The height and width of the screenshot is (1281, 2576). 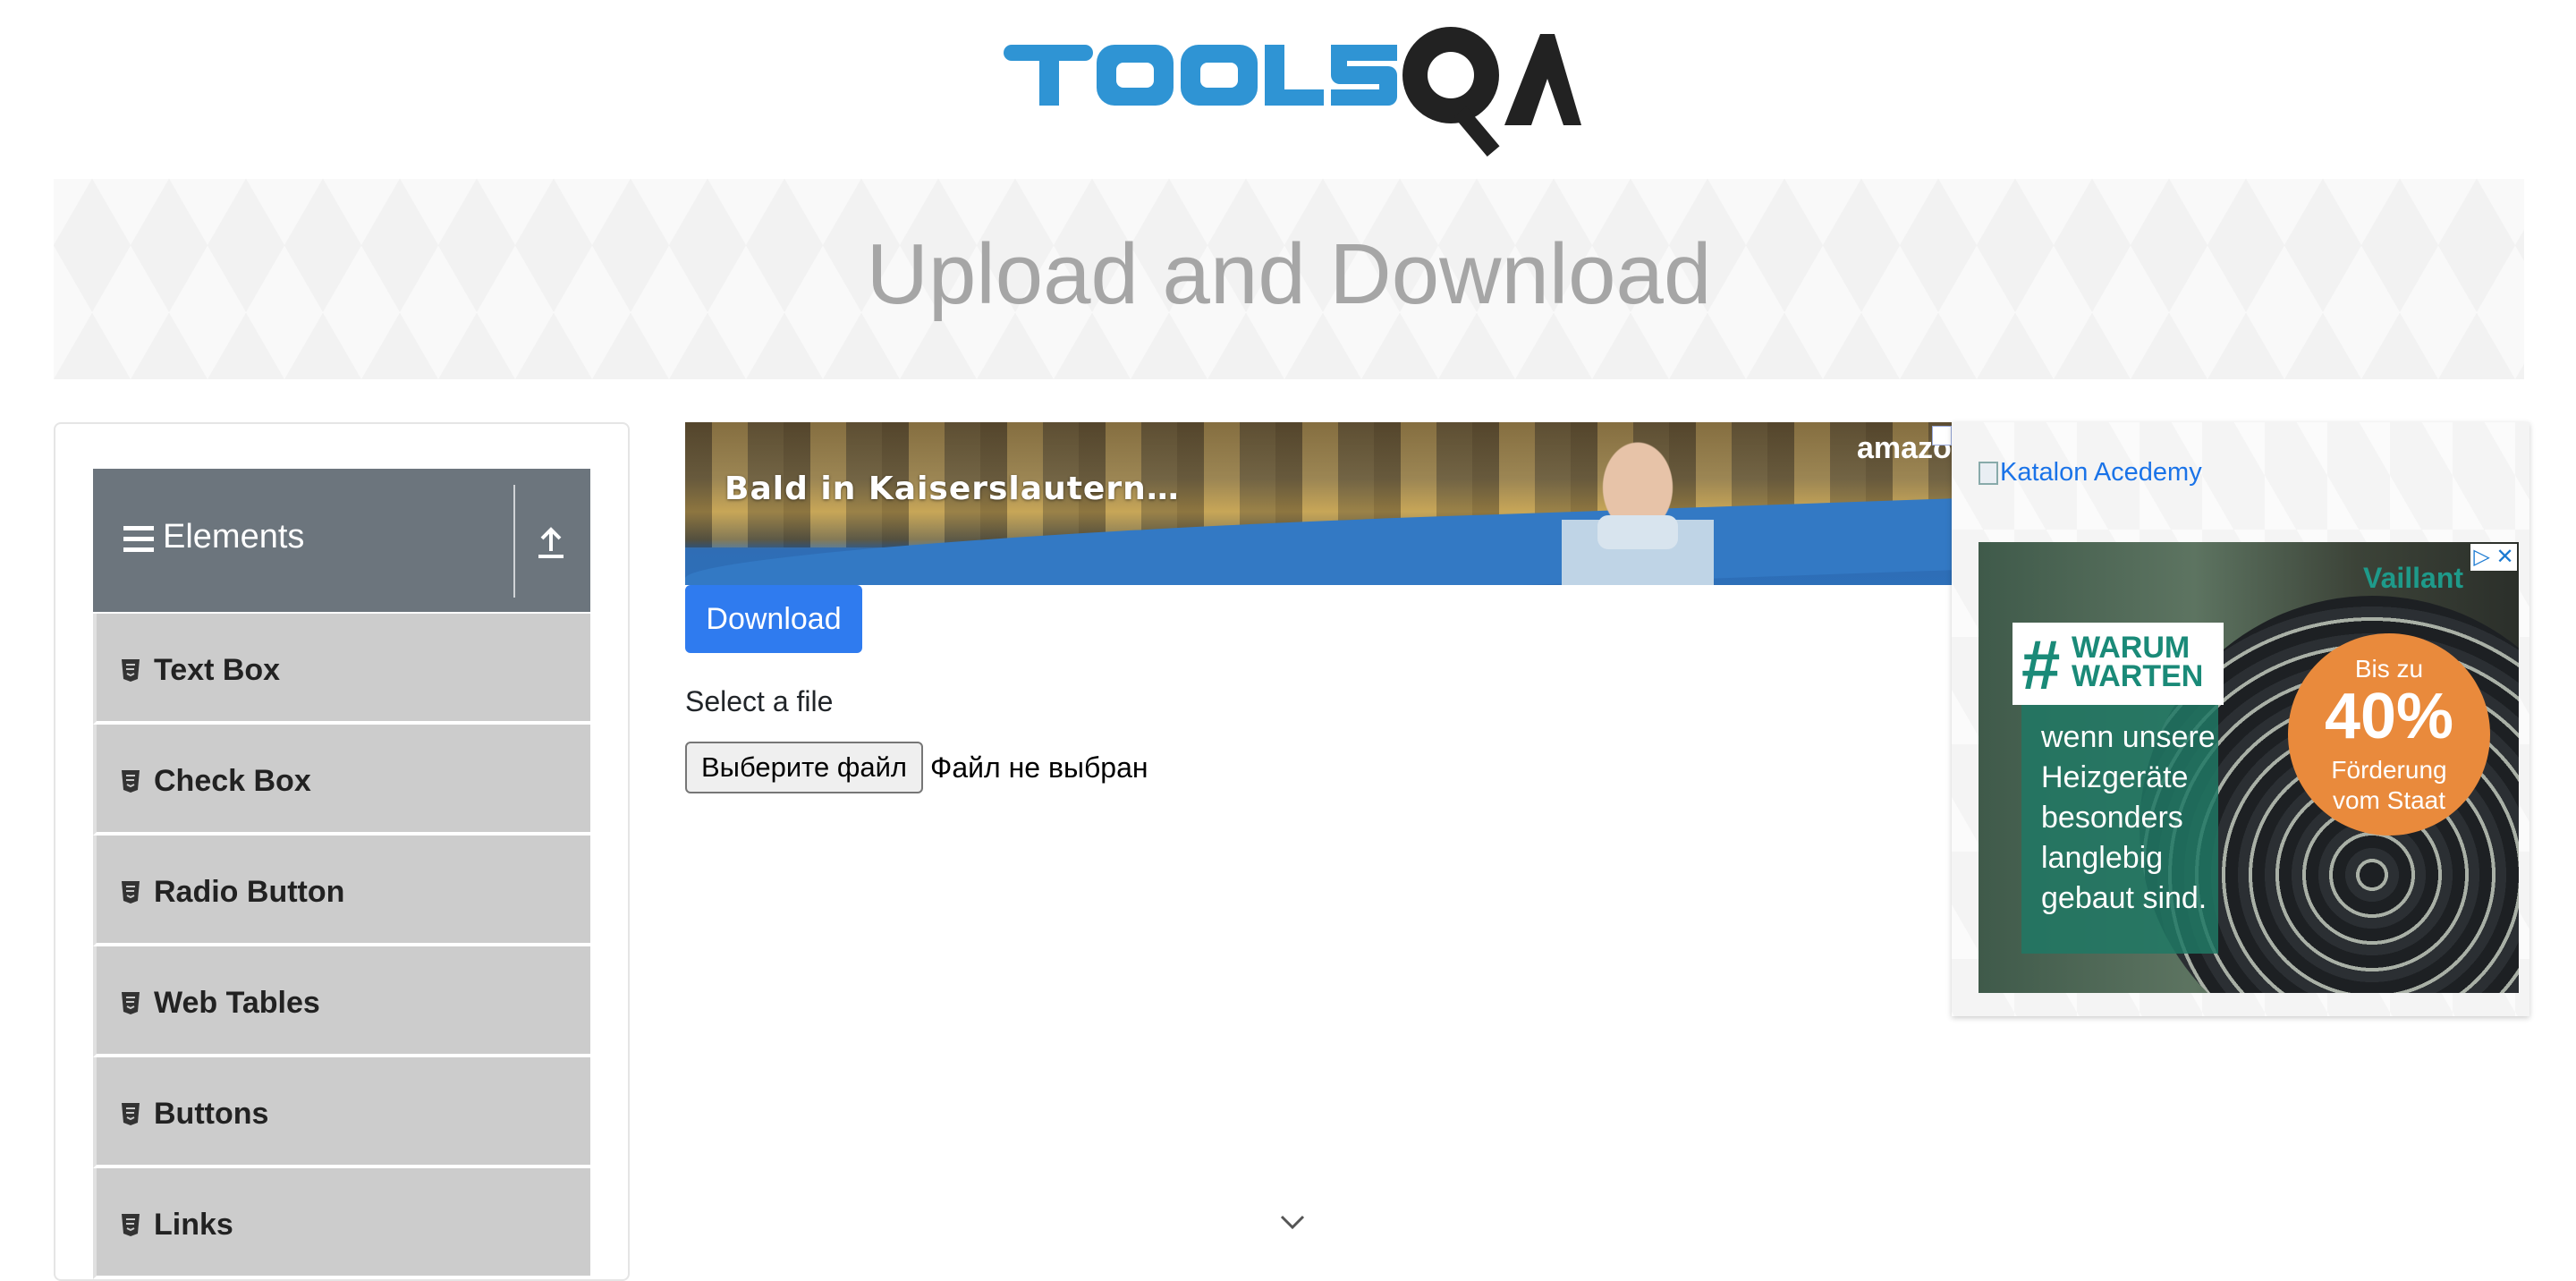 I want to click on ad-body-line: besonders, so click(x=2112, y=818).